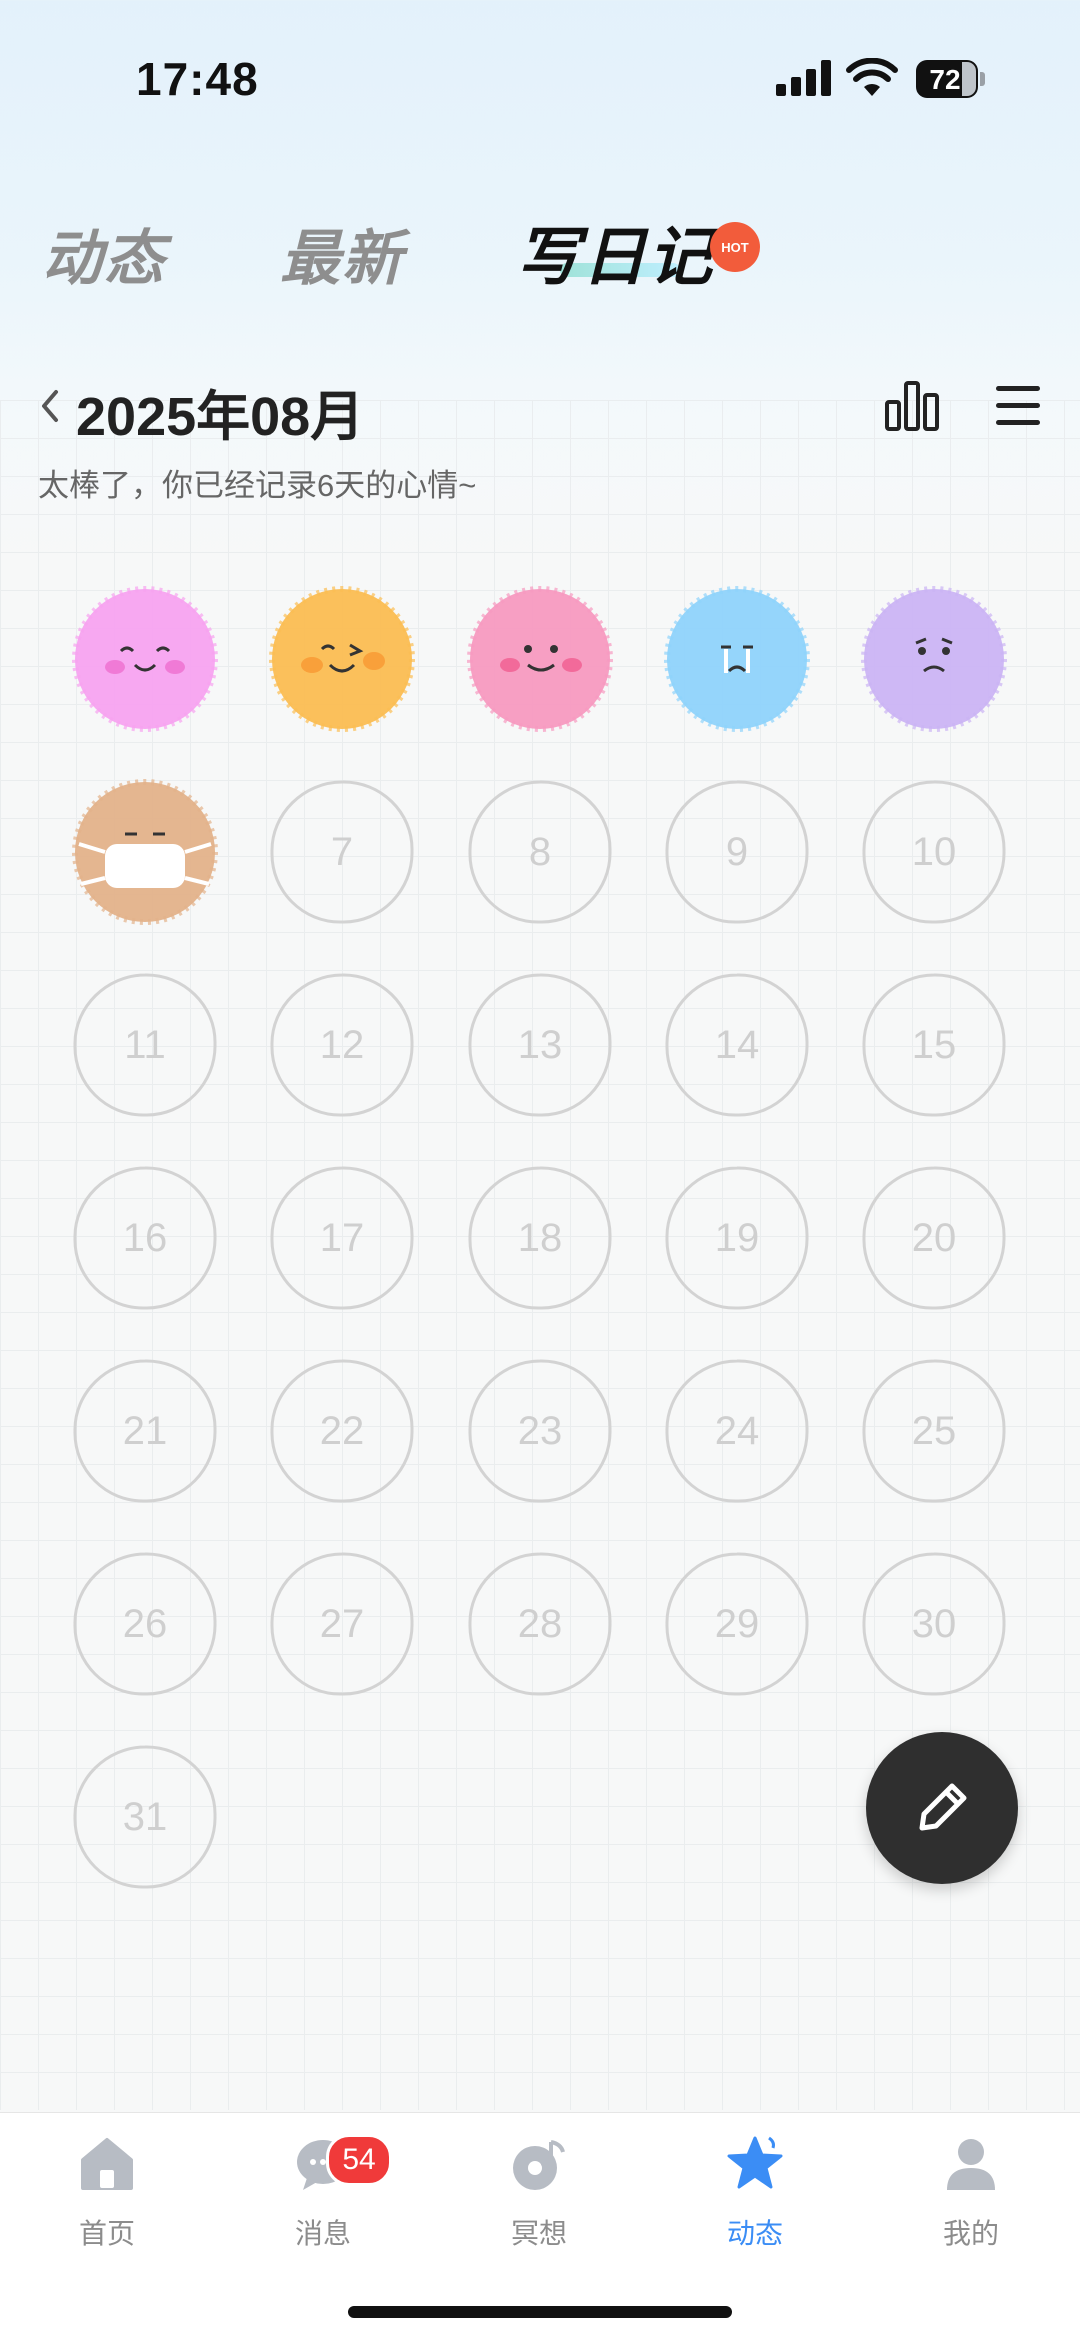 Image resolution: width=1080 pixels, height=2342 pixels. I want to click on calendar-day-empty: 19, so click(737, 1238).